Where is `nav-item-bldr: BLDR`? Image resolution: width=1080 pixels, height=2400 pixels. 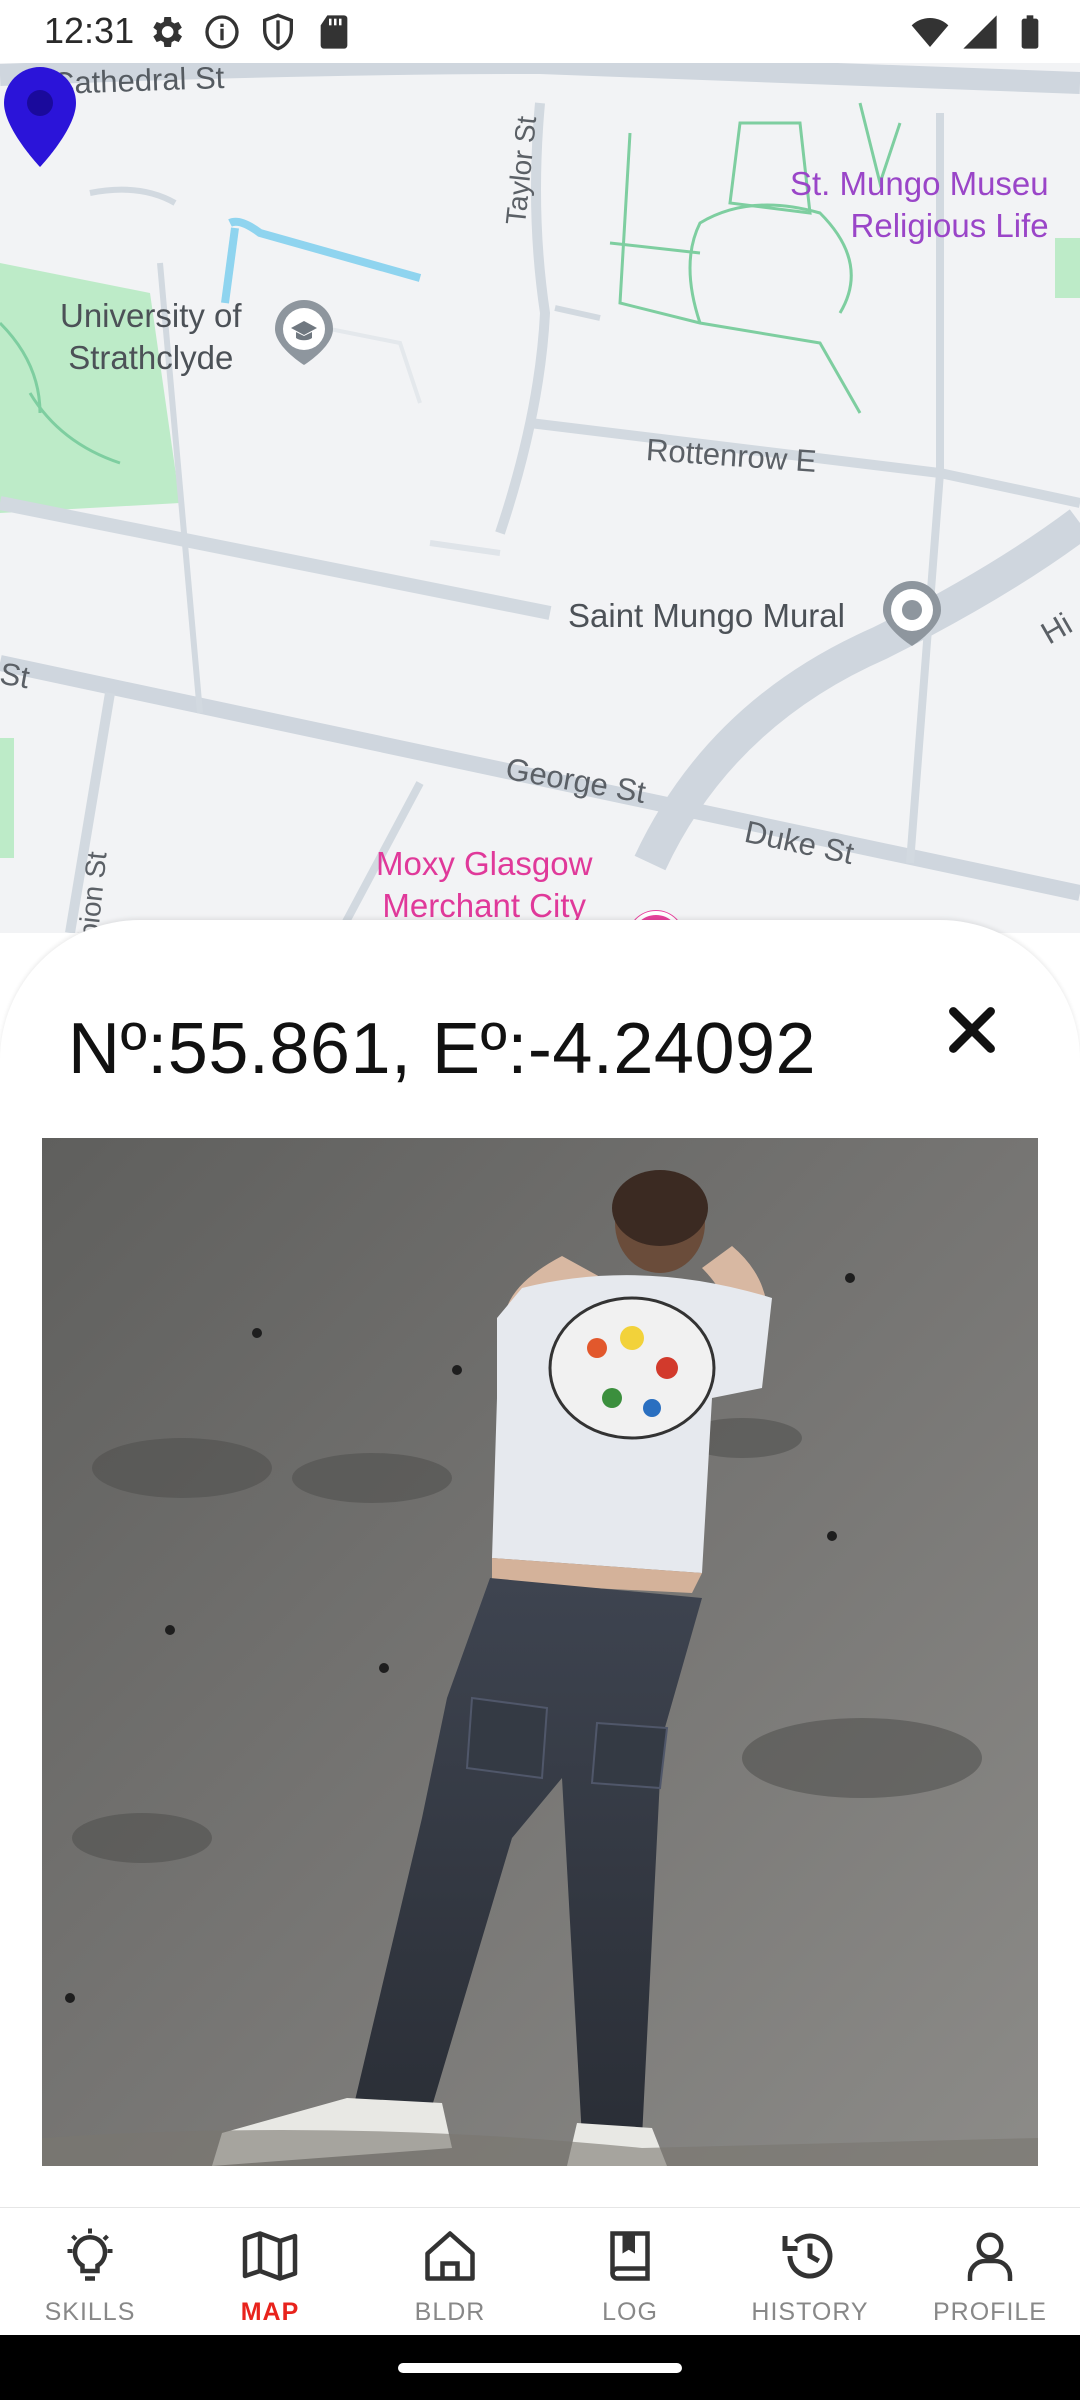
nav-item-bldr: BLDR is located at coordinates (450, 2272).